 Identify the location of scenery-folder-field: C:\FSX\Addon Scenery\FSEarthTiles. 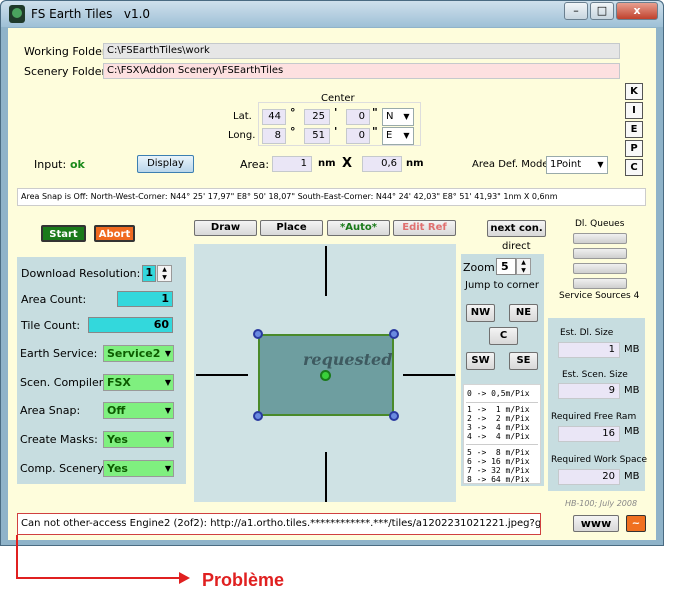
(361, 71).